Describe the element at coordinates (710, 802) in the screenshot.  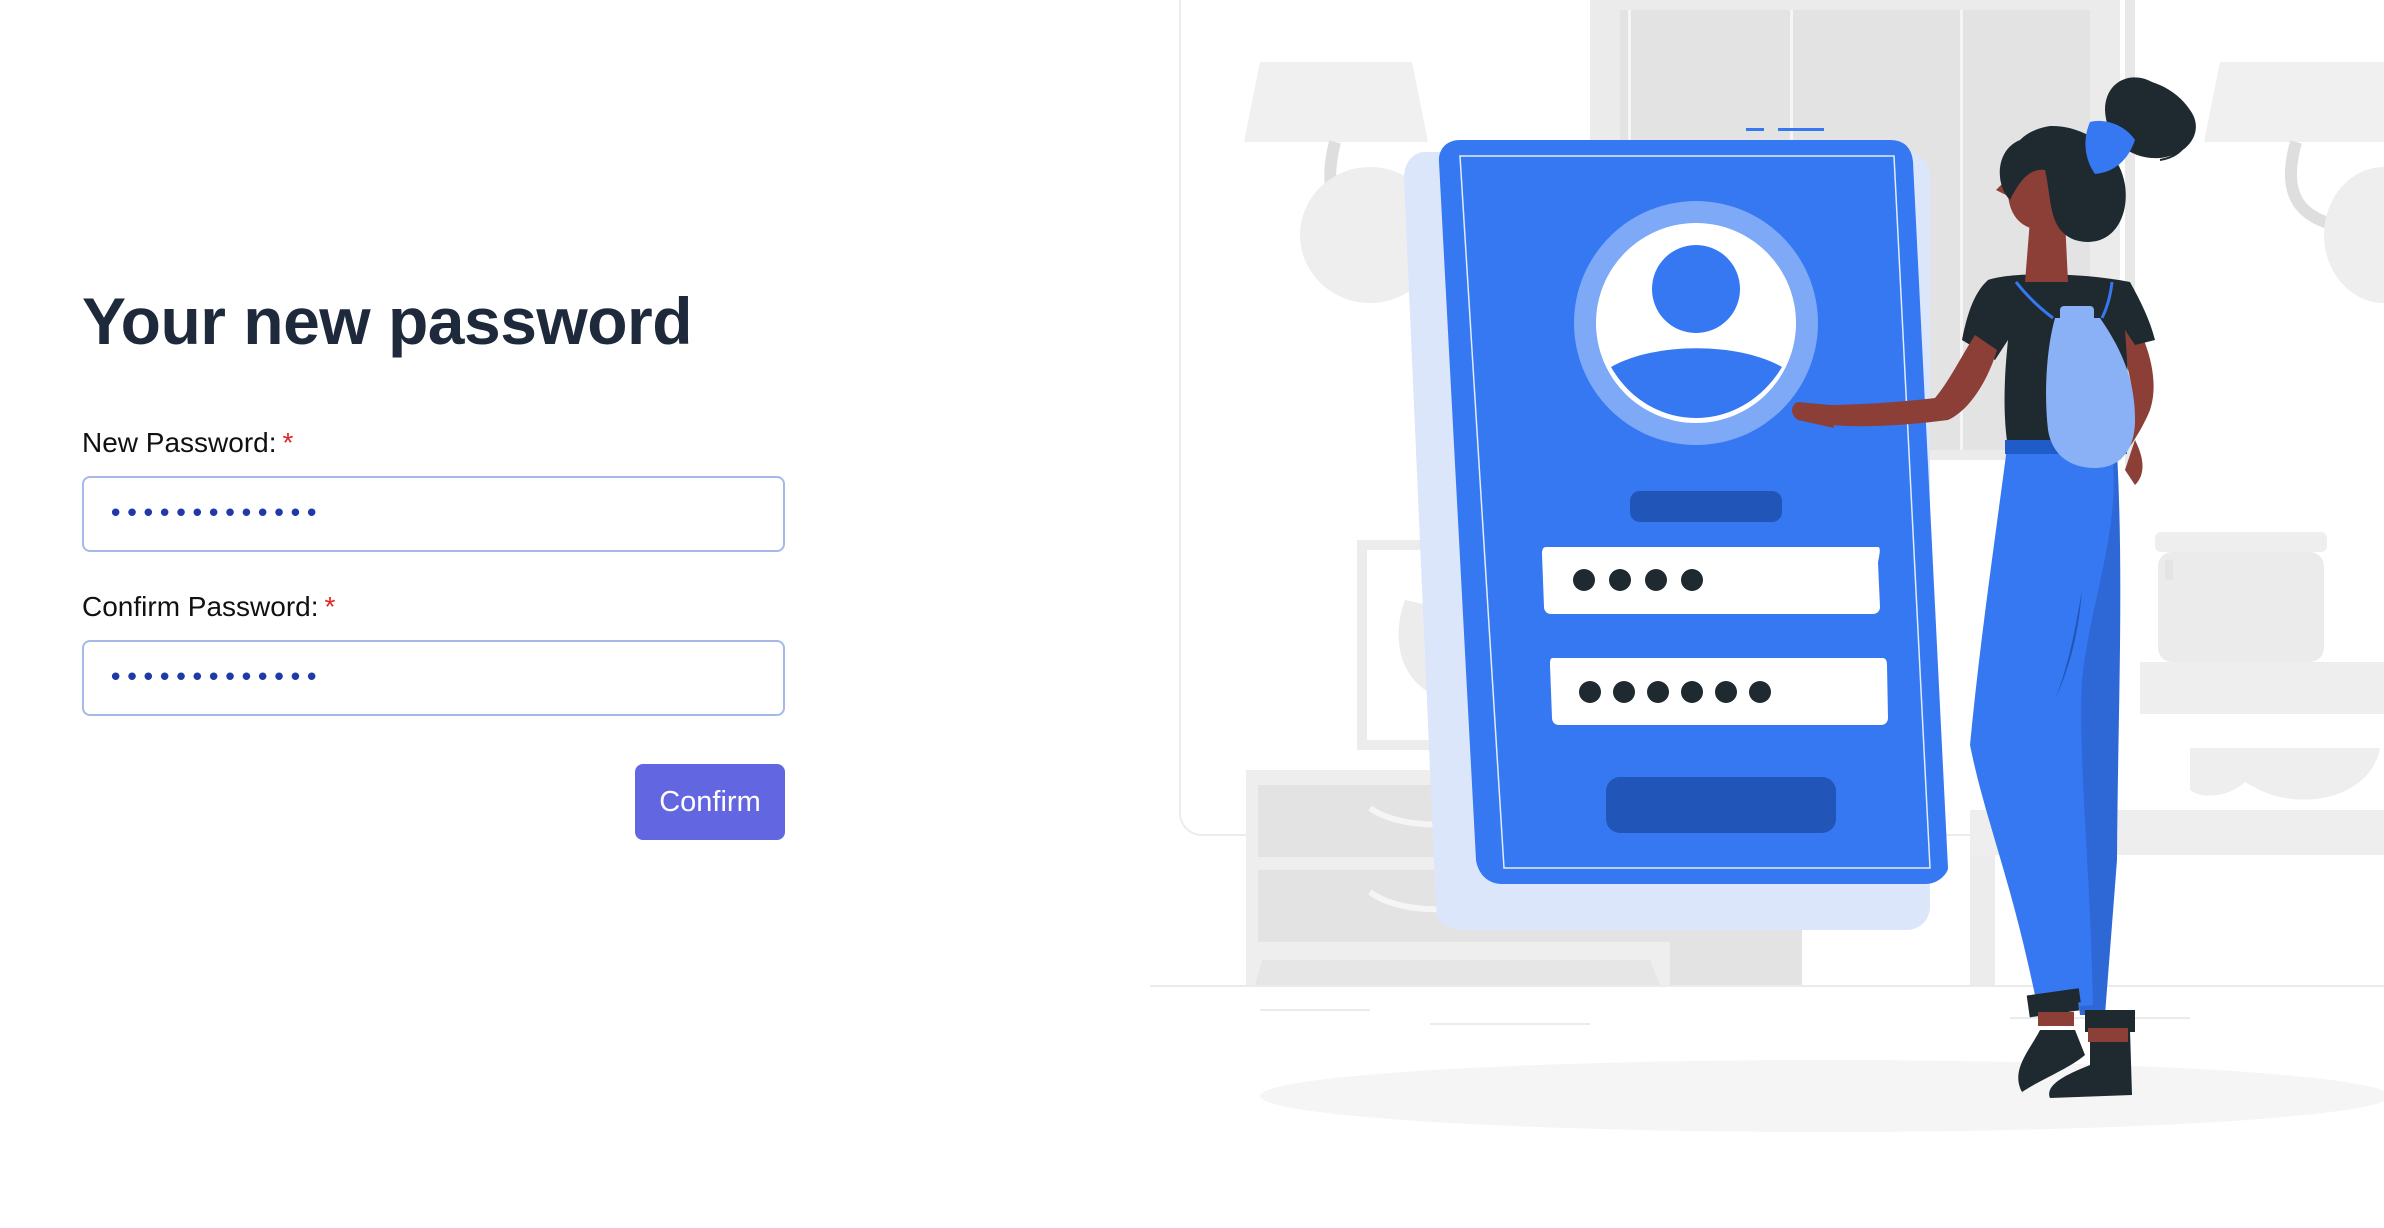
I see `confirm-button: Confirm` at that location.